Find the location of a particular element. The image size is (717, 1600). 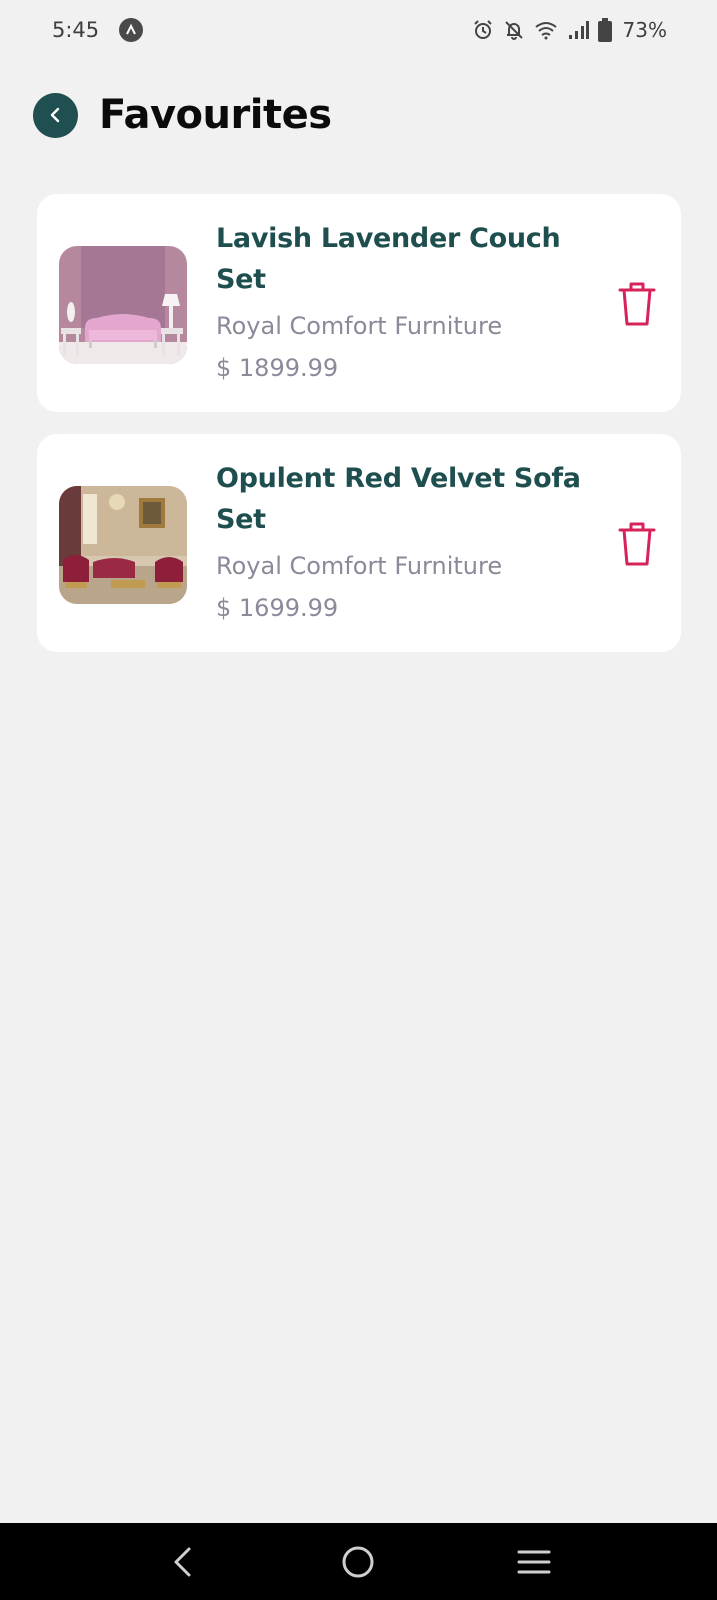

nav-recents-button is located at coordinates (534, 1562).